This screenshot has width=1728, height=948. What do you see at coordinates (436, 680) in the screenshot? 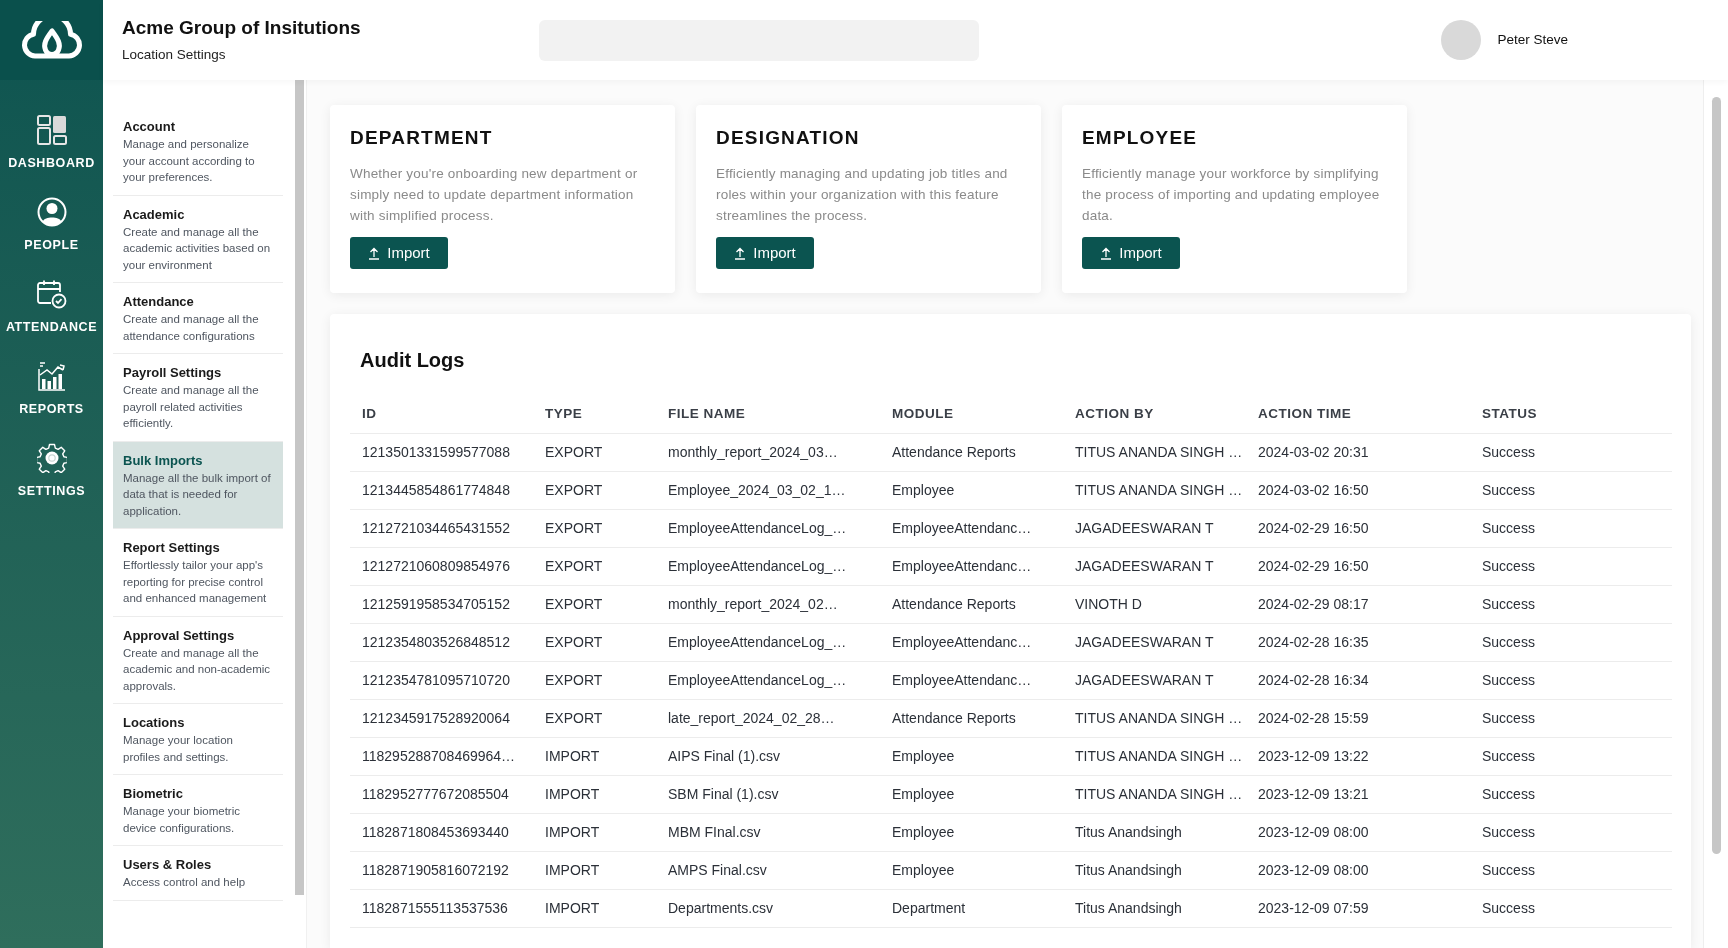
I see `table-cell-text: 1212354781095710720` at bounding box center [436, 680].